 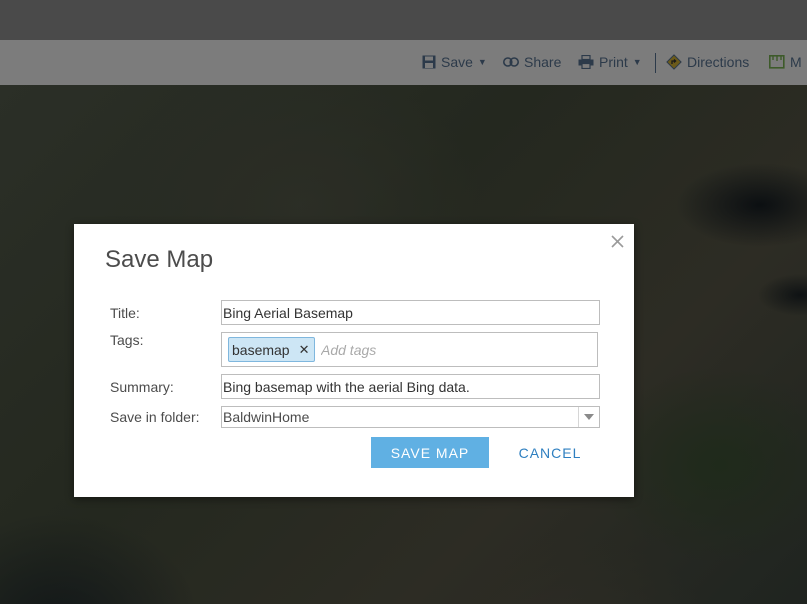 I want to click on summary-label: Summary:, so click(x=142, y=387).